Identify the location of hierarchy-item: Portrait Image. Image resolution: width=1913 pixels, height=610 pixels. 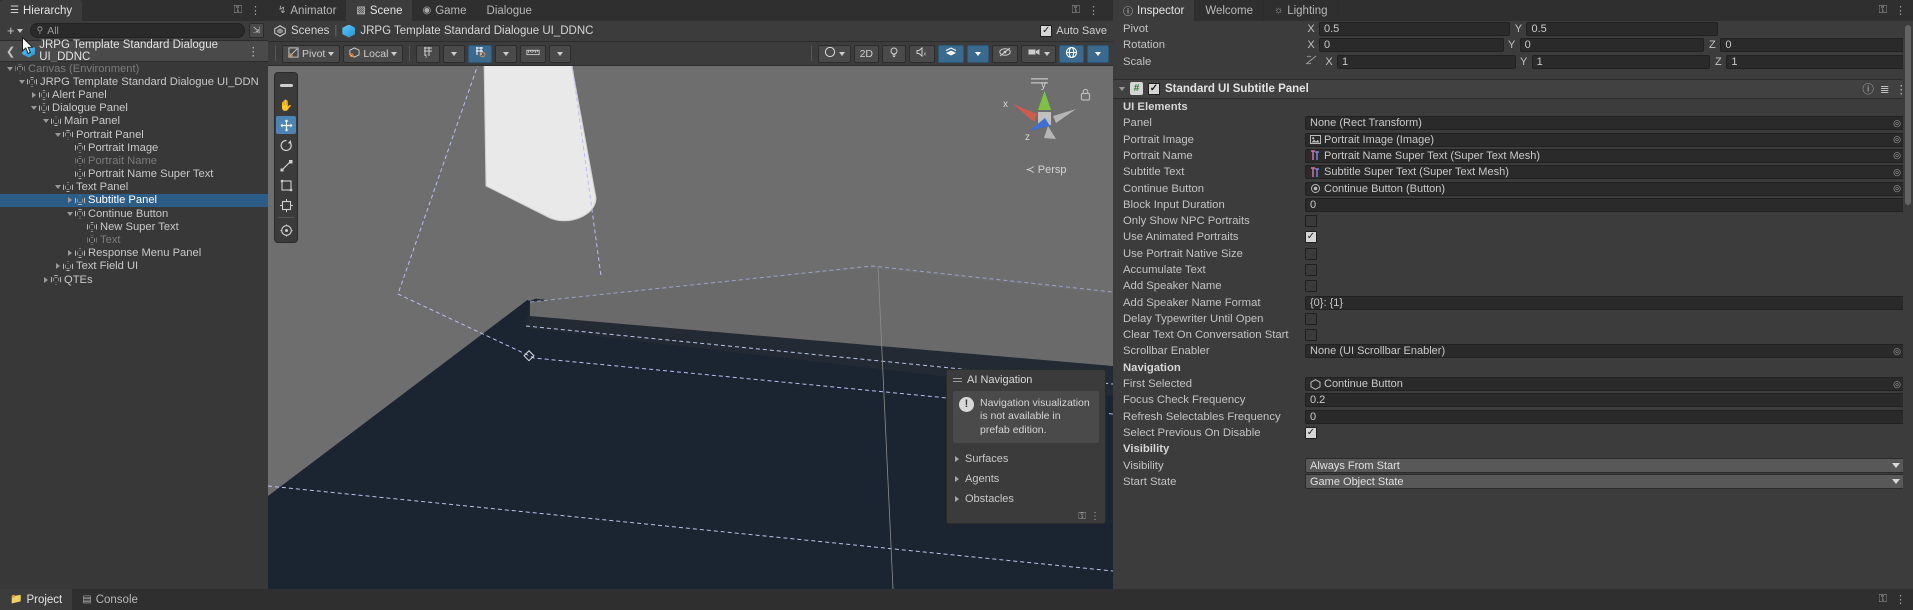
(134, 147).